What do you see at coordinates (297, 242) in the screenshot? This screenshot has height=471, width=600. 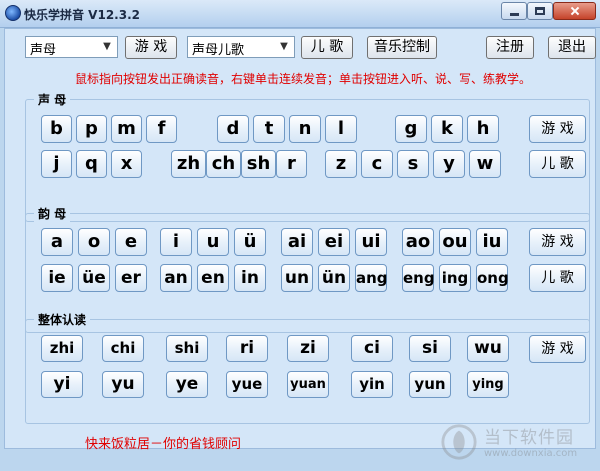 I see `pinyin-key-finals-row1: ai` at bounding box center [297, 242].